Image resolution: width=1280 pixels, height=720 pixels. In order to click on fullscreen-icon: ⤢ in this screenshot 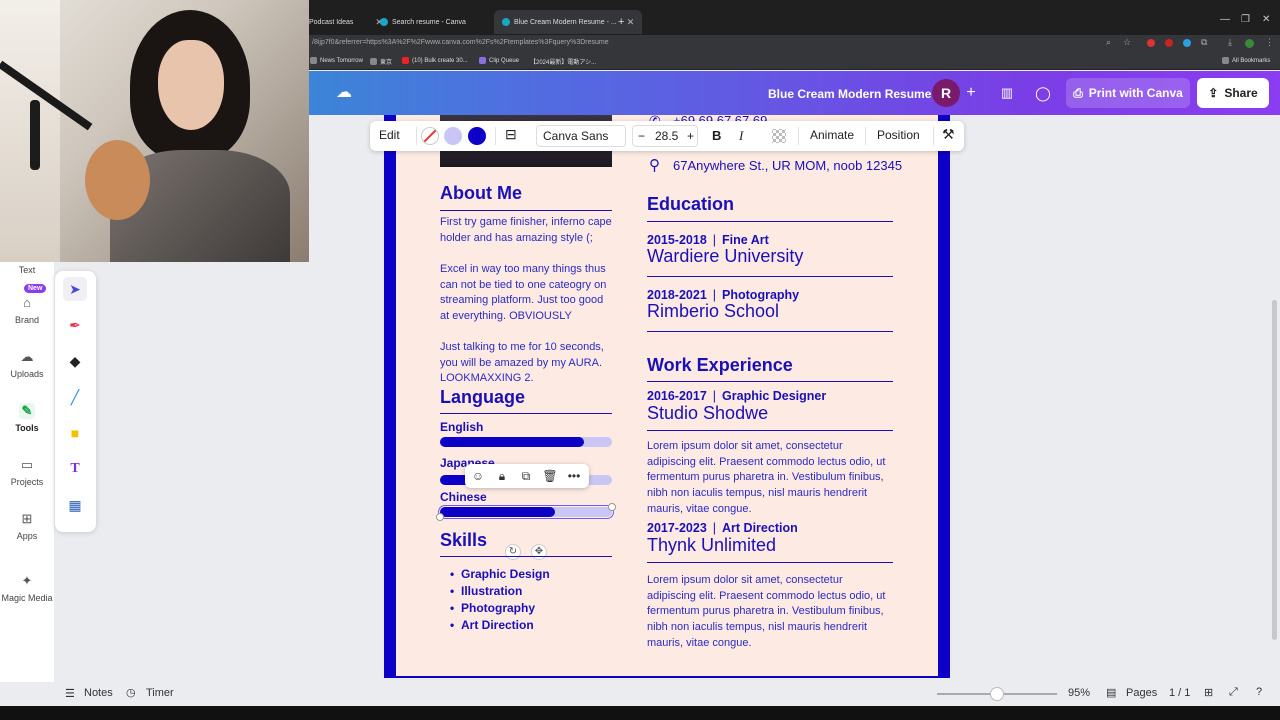, I will do `click(1233, 692)`.